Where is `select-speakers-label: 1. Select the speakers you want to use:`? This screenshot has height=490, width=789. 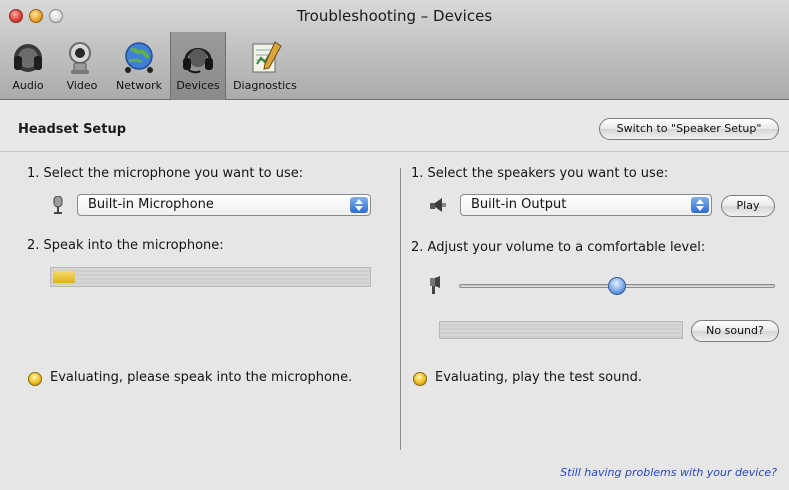
select-speakers-label: 1. Select the speakers you want to use: is located at coordinates (540, 173).